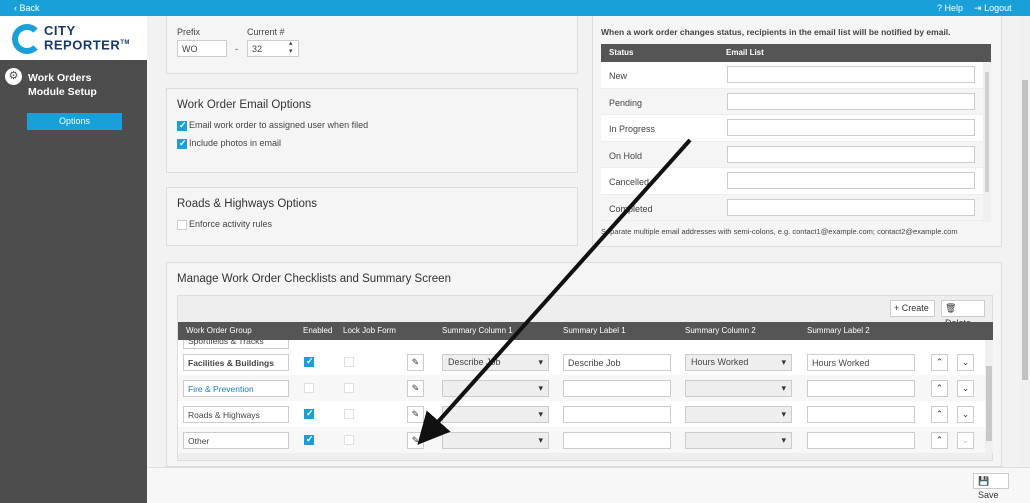 This screenshot has width=1030, height=503. I want to click on logo-line1: CITY, so click(60, 30).